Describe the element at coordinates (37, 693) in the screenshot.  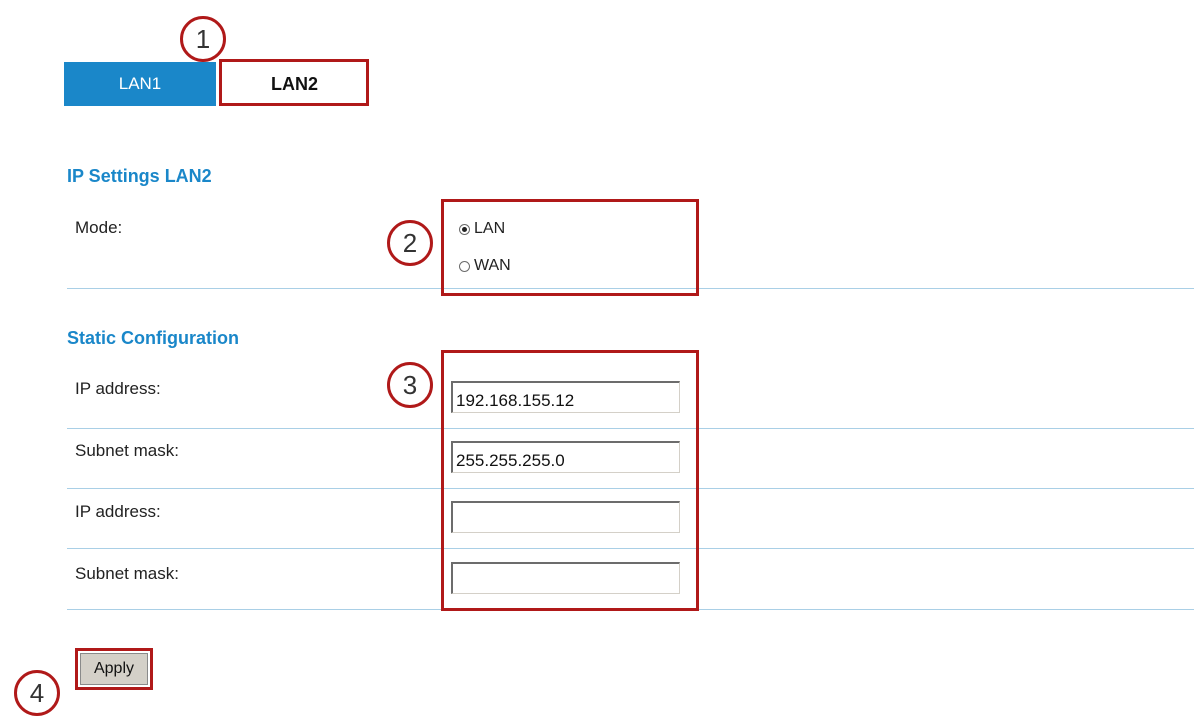
I see `callout-4: 4` at that location.